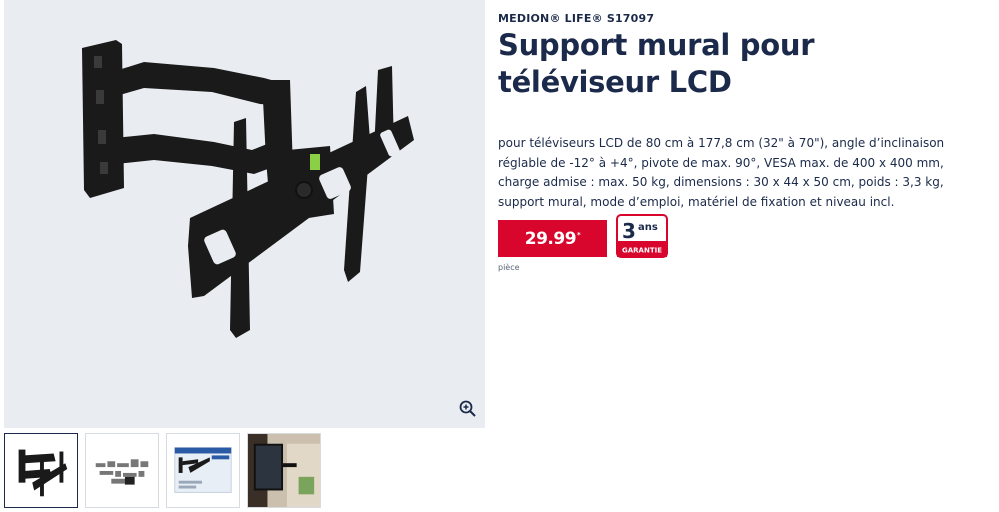 The width and height of the screenshot is (999, 512). What do you see at coordinates (629, 231) in the screenshot?
I see `warranty-number: 3` at bounding box center [629, 231].